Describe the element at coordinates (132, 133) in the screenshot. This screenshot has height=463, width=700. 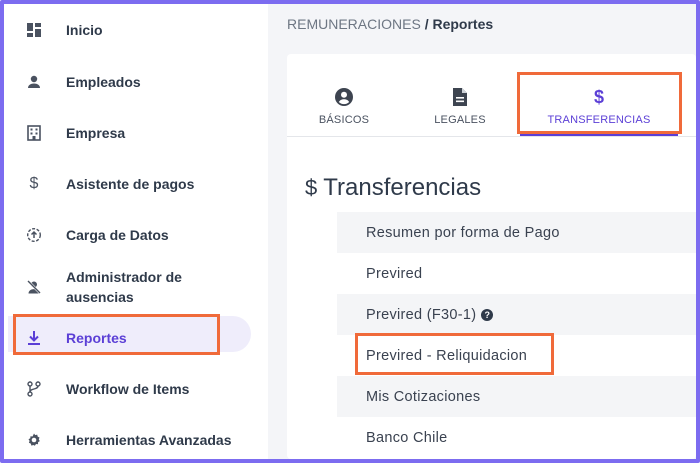
I see `sidebar-item-empresa: Empresa` at that location.